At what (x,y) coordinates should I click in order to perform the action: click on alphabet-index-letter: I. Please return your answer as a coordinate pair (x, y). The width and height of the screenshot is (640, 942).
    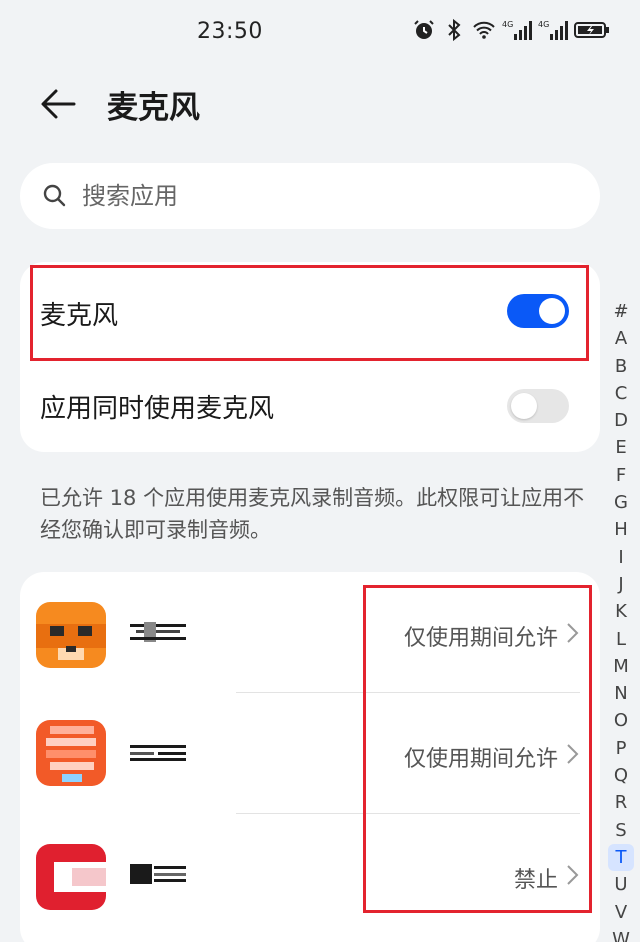
    Looking at the image, I should click on (621, 557).